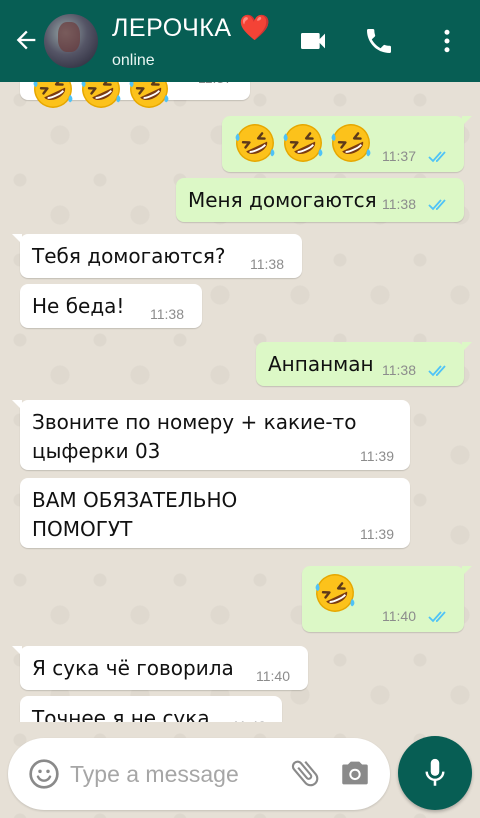 The image size is (480, 818). Describe the element at coordinates (71, 41) in the screenshot. I see `avatar` at that location.